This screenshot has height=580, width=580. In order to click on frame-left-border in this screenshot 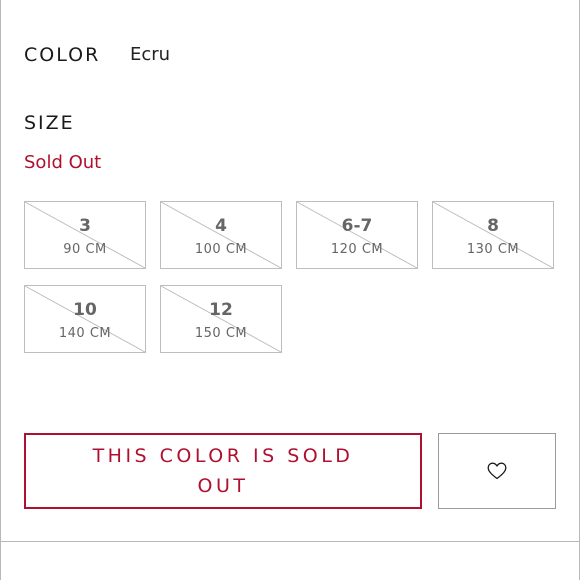, I will do `click(0, 290)`.